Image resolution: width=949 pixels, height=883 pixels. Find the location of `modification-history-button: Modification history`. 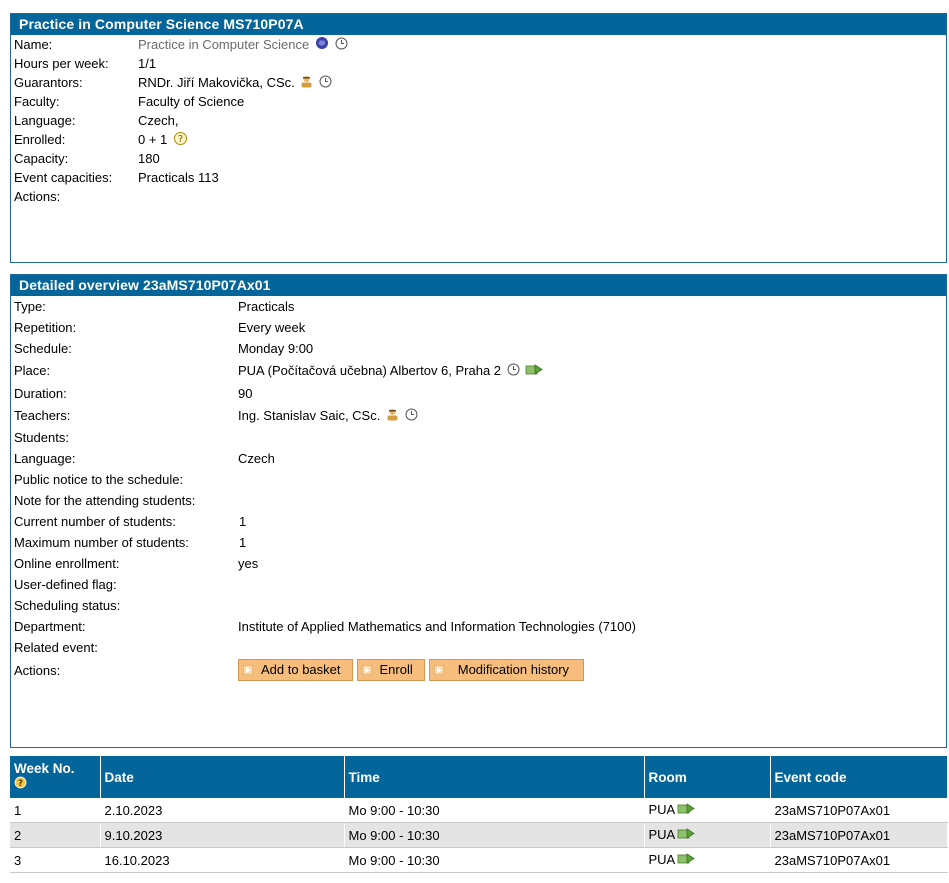

modification-history-button: Modification history is located at coordinates (506, 670).